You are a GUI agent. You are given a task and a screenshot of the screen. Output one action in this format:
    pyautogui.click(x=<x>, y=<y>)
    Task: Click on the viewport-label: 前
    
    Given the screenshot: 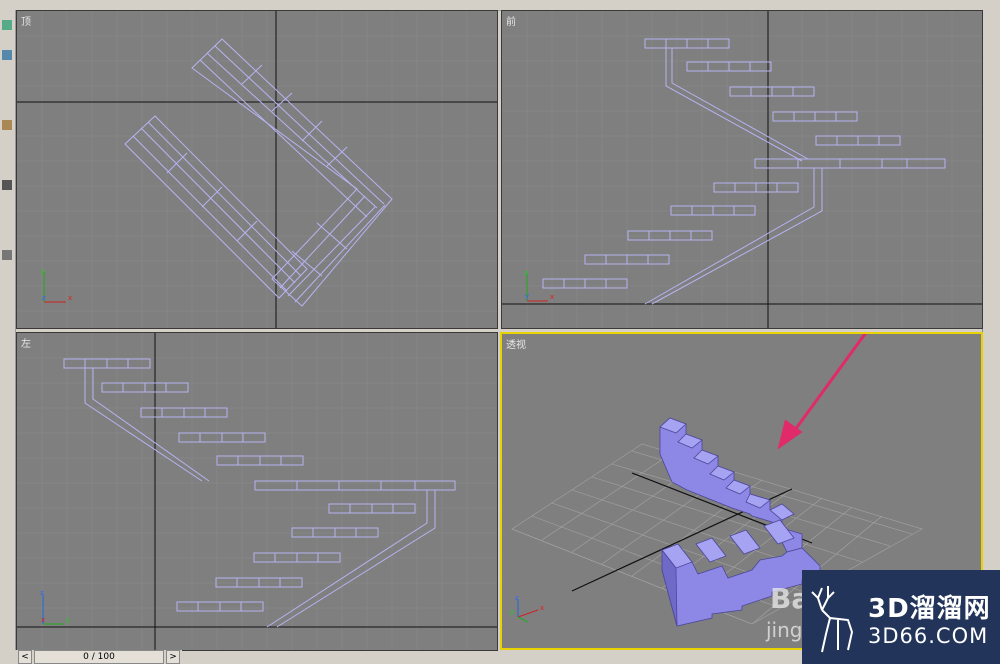 What is the action you would take?
    pyautogui.click(x=511, y=22)
    